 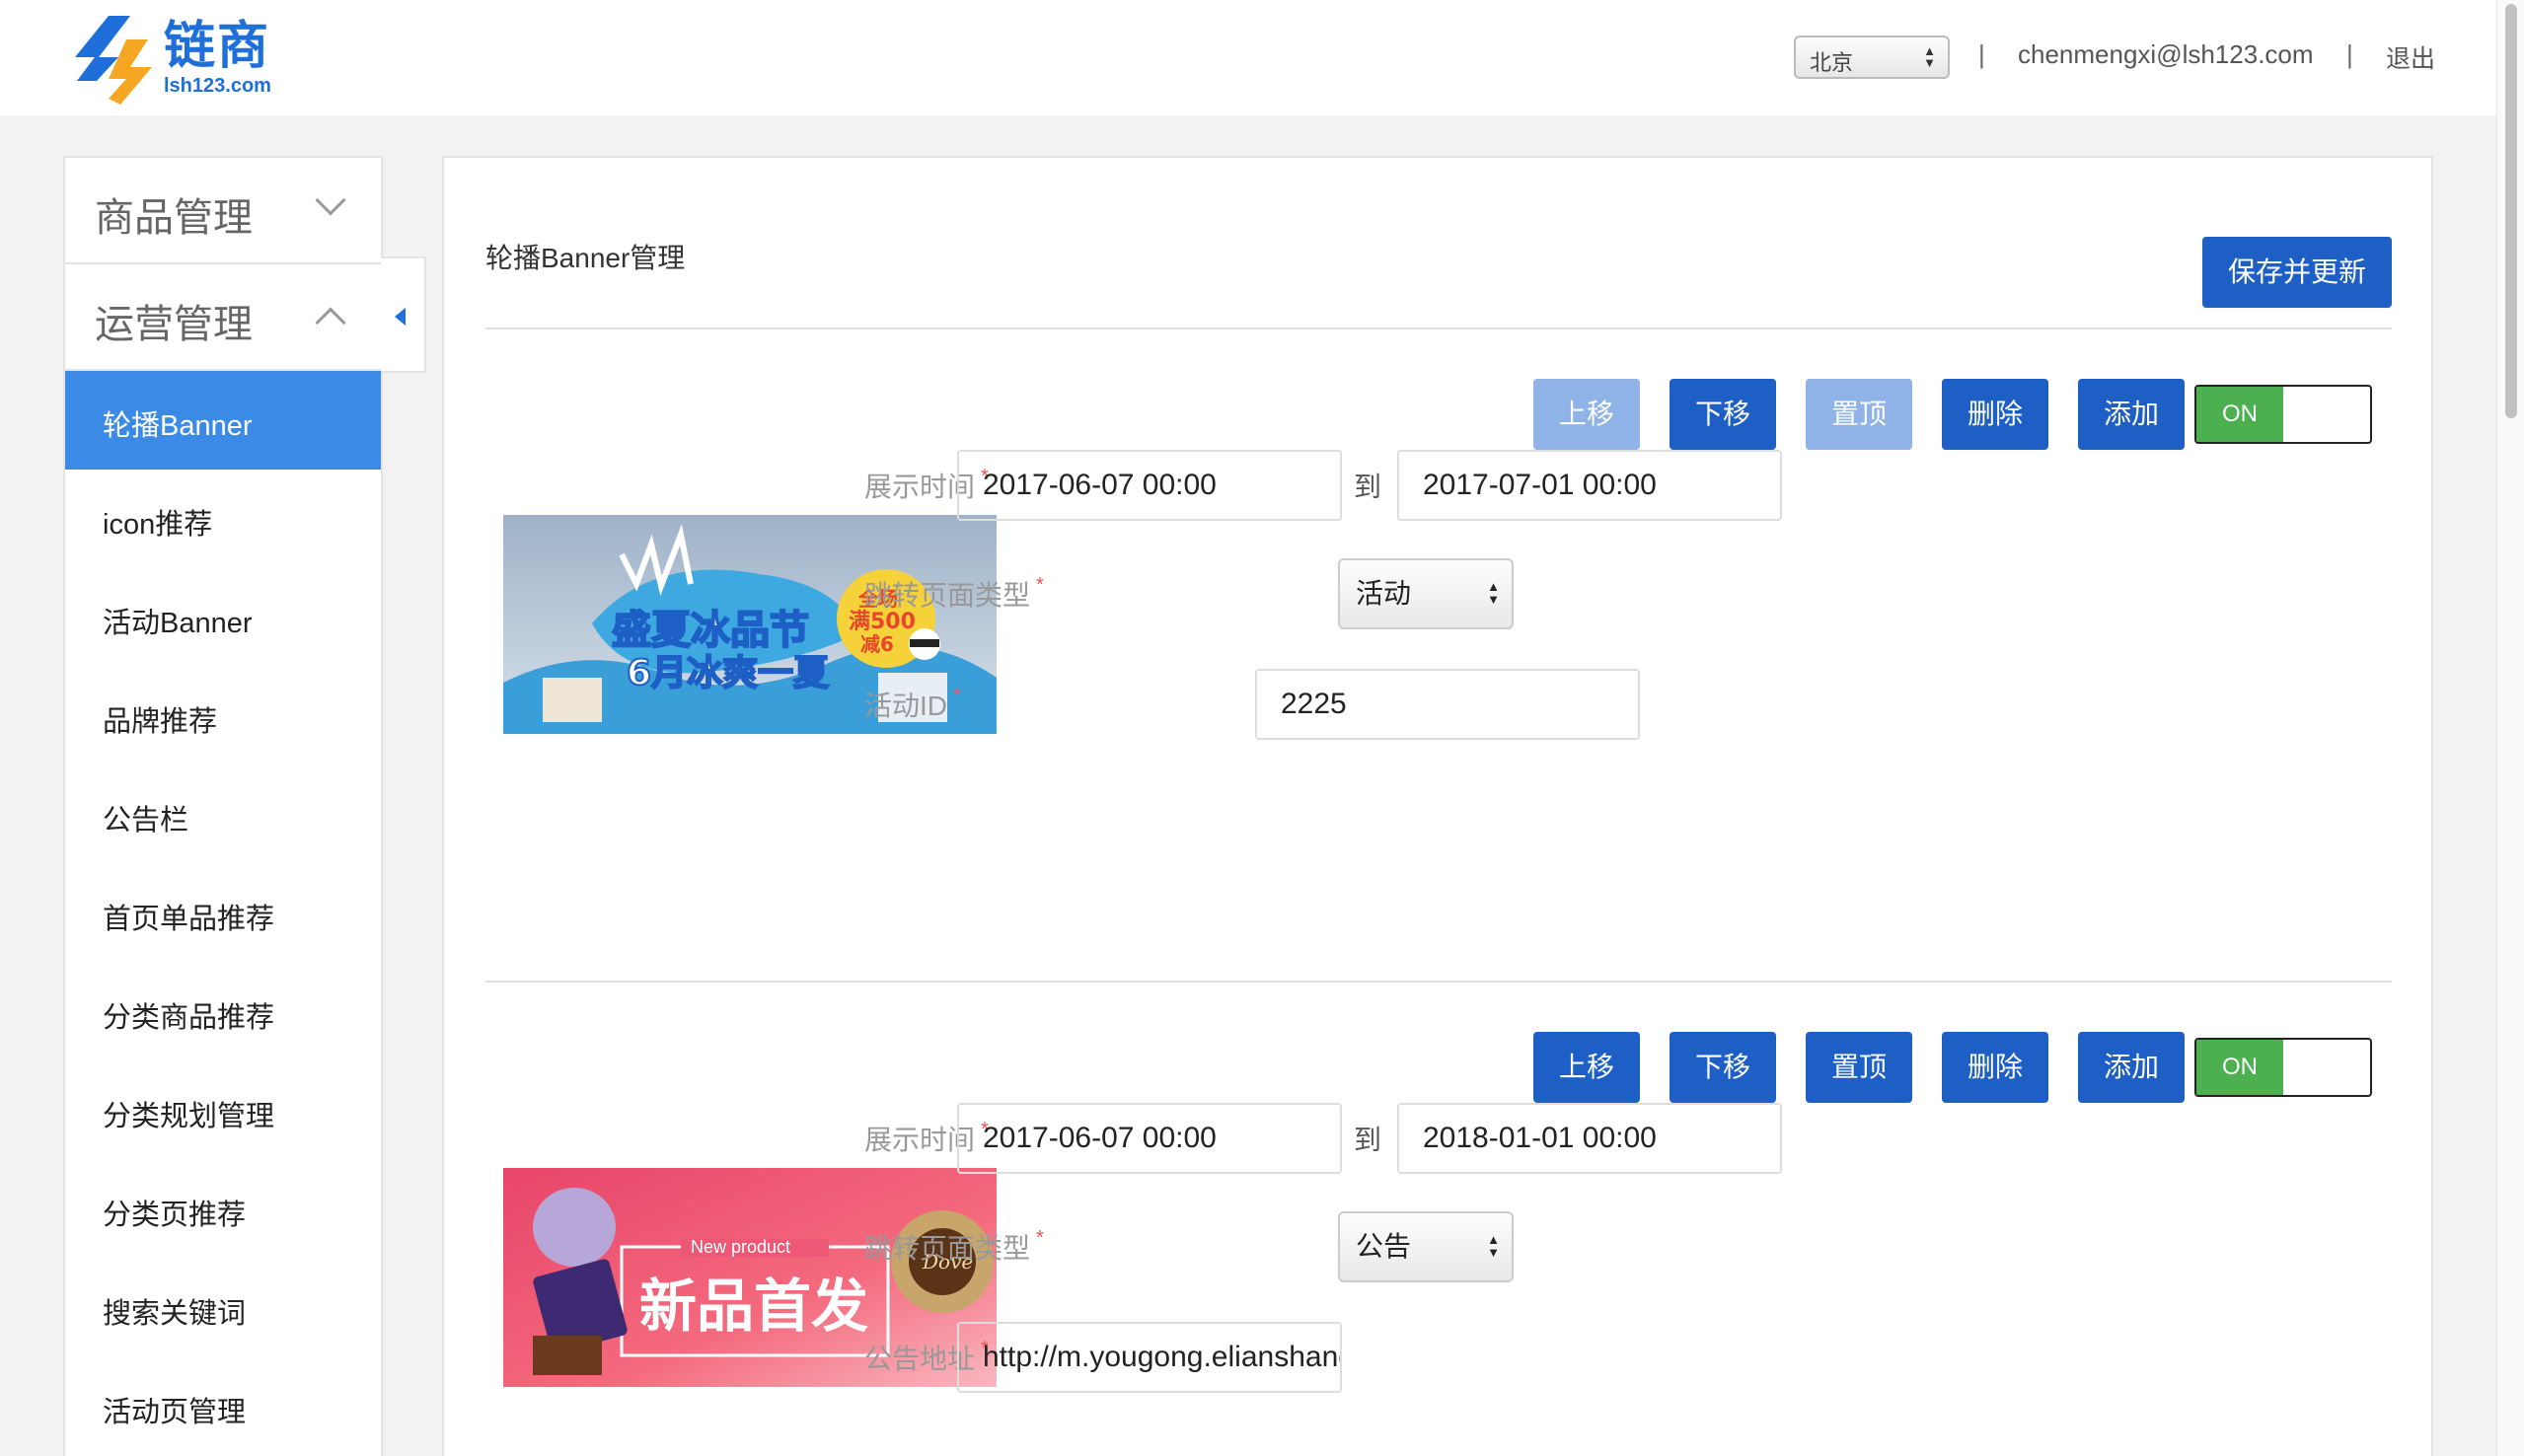 I want to click on sidebar-item-activity-banner: 活动Banner, so click(x=223, y=617).